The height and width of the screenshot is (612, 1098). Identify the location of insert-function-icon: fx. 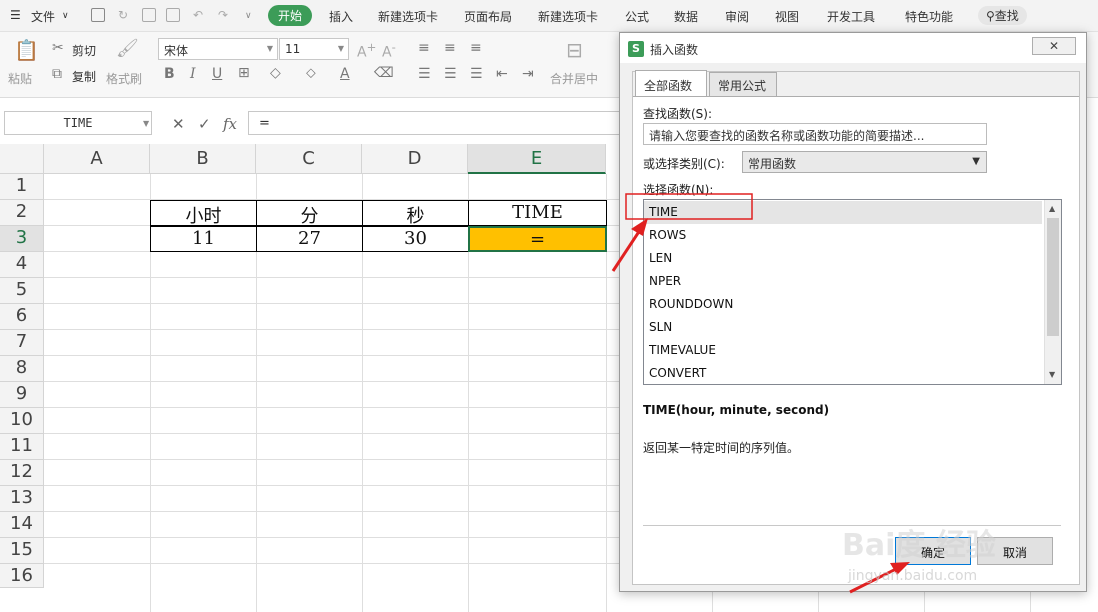
(230, 124).